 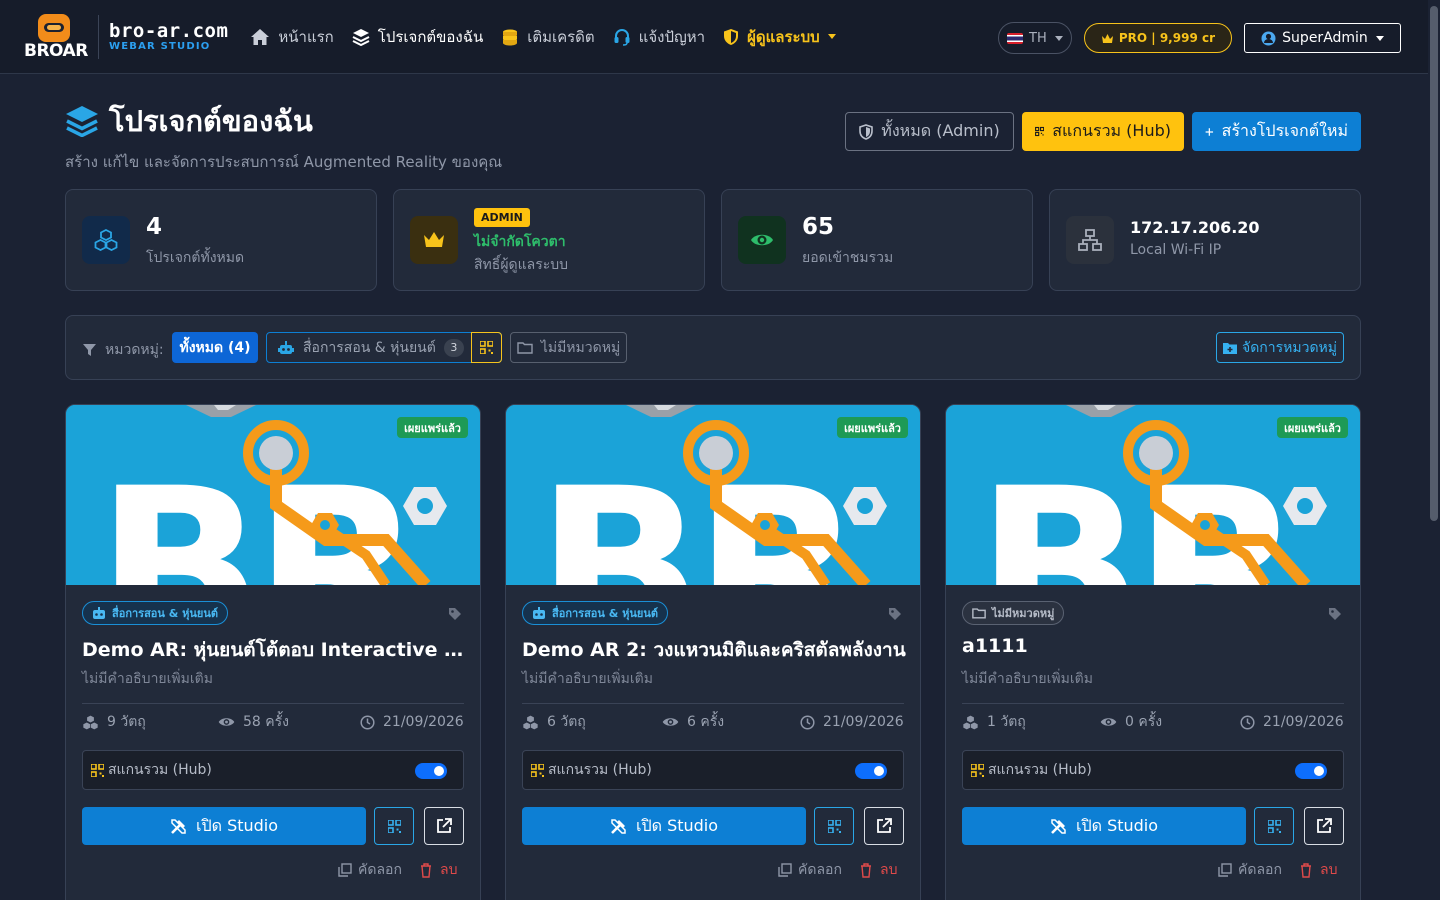 What do you see at coordinates (253, 722) in the screenshot?
I see `card-view-count: 58 ครั้ง` at bounding box center [253, 722].